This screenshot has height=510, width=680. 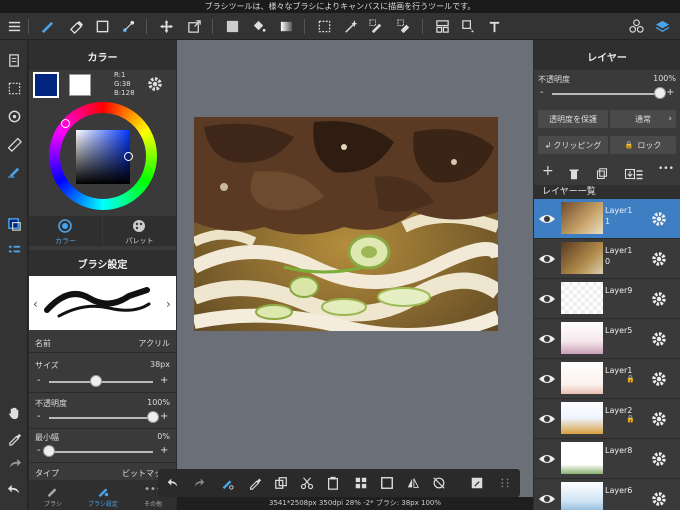 I want to click on layer-opacity-minus-button: -, so click(x=542, y=93).